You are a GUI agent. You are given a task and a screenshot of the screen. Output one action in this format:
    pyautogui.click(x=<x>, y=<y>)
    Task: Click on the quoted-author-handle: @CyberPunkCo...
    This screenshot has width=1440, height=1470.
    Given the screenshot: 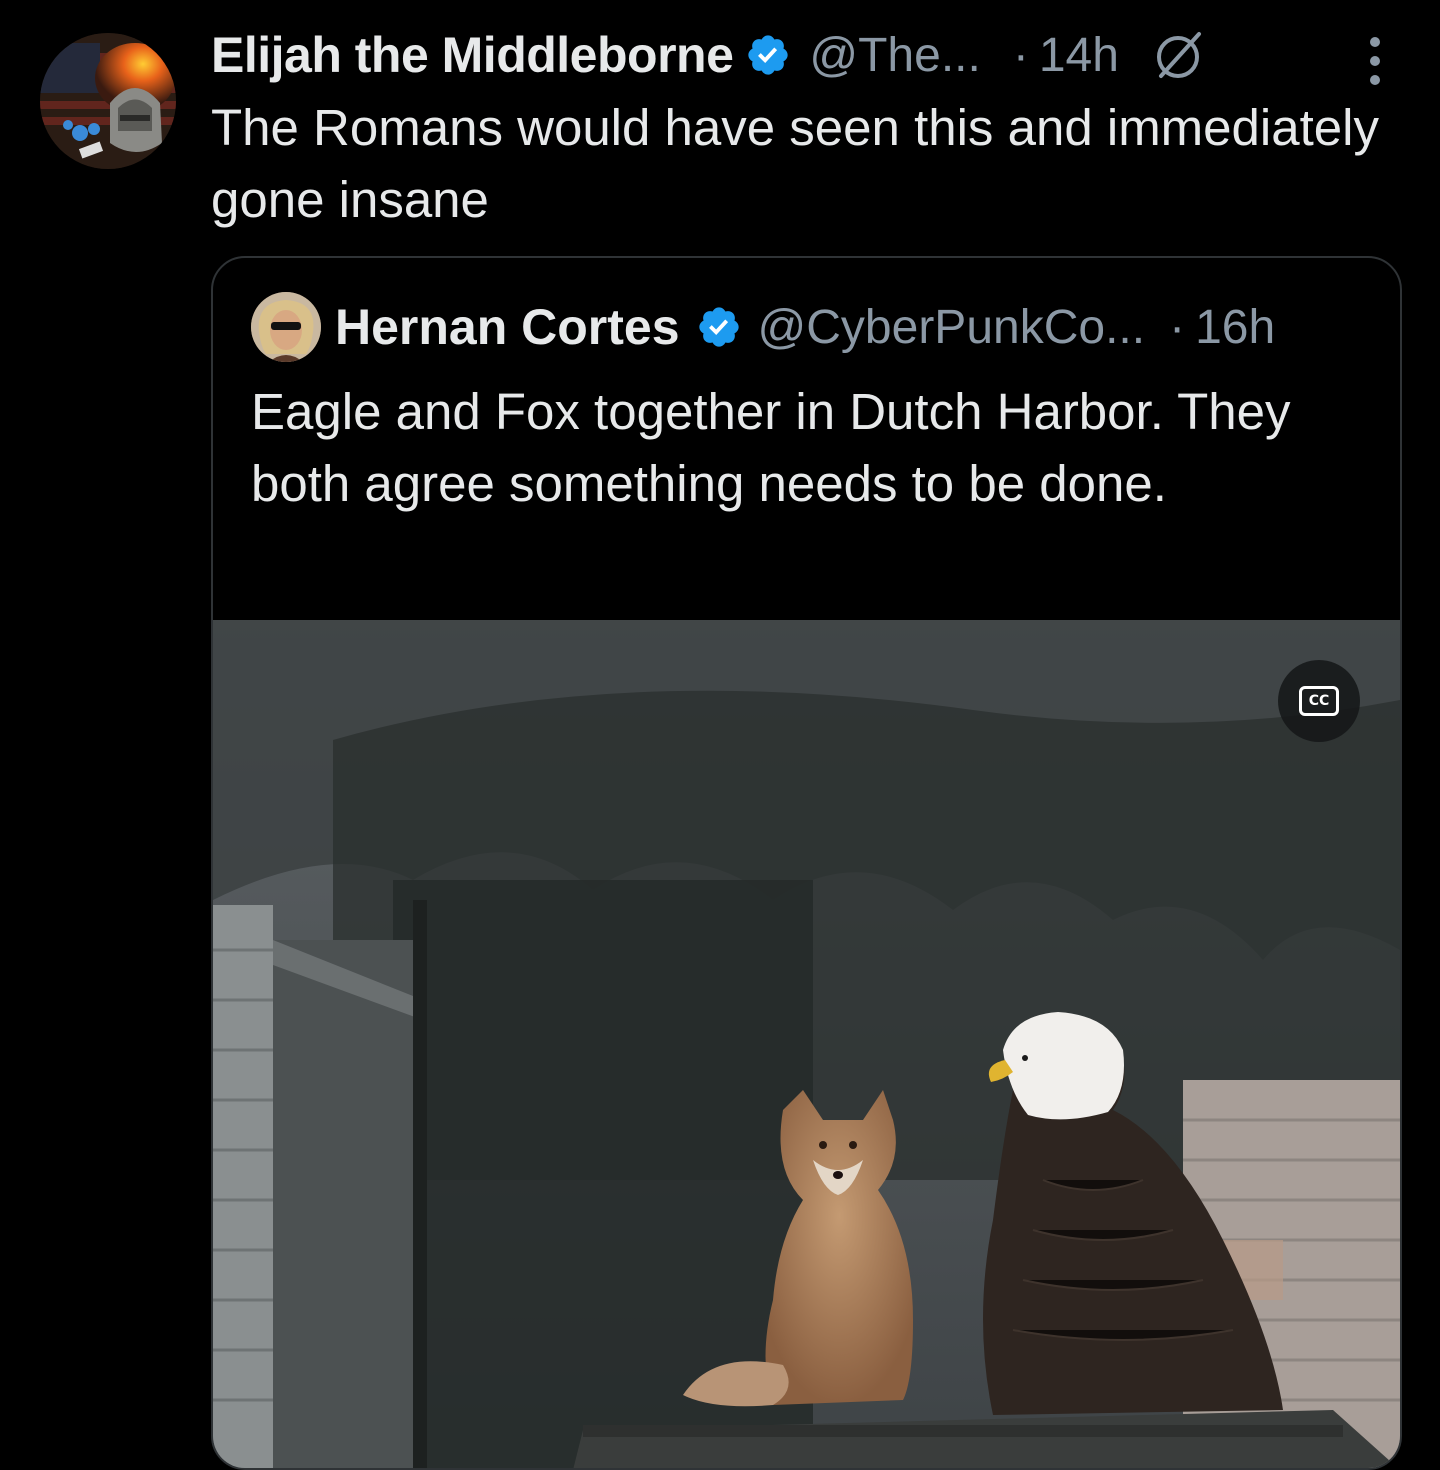 What is the action you would take?
    pyautogui.click(x=952, y=327)
    